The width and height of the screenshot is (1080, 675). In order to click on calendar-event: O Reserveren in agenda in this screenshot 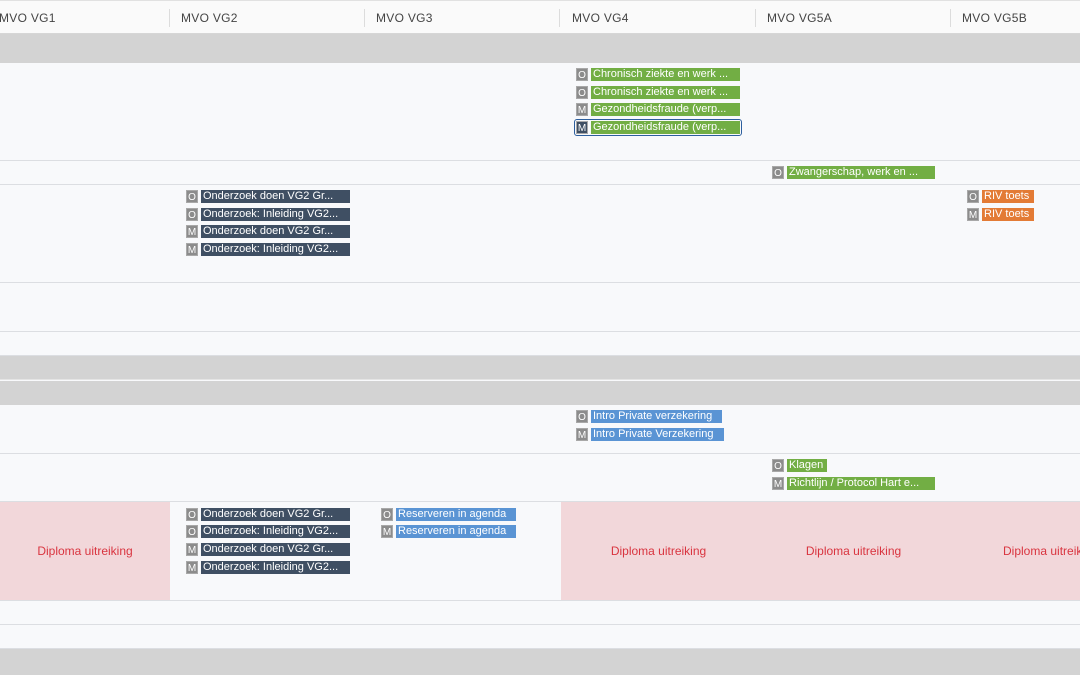, I will do `click(448, 514)`.